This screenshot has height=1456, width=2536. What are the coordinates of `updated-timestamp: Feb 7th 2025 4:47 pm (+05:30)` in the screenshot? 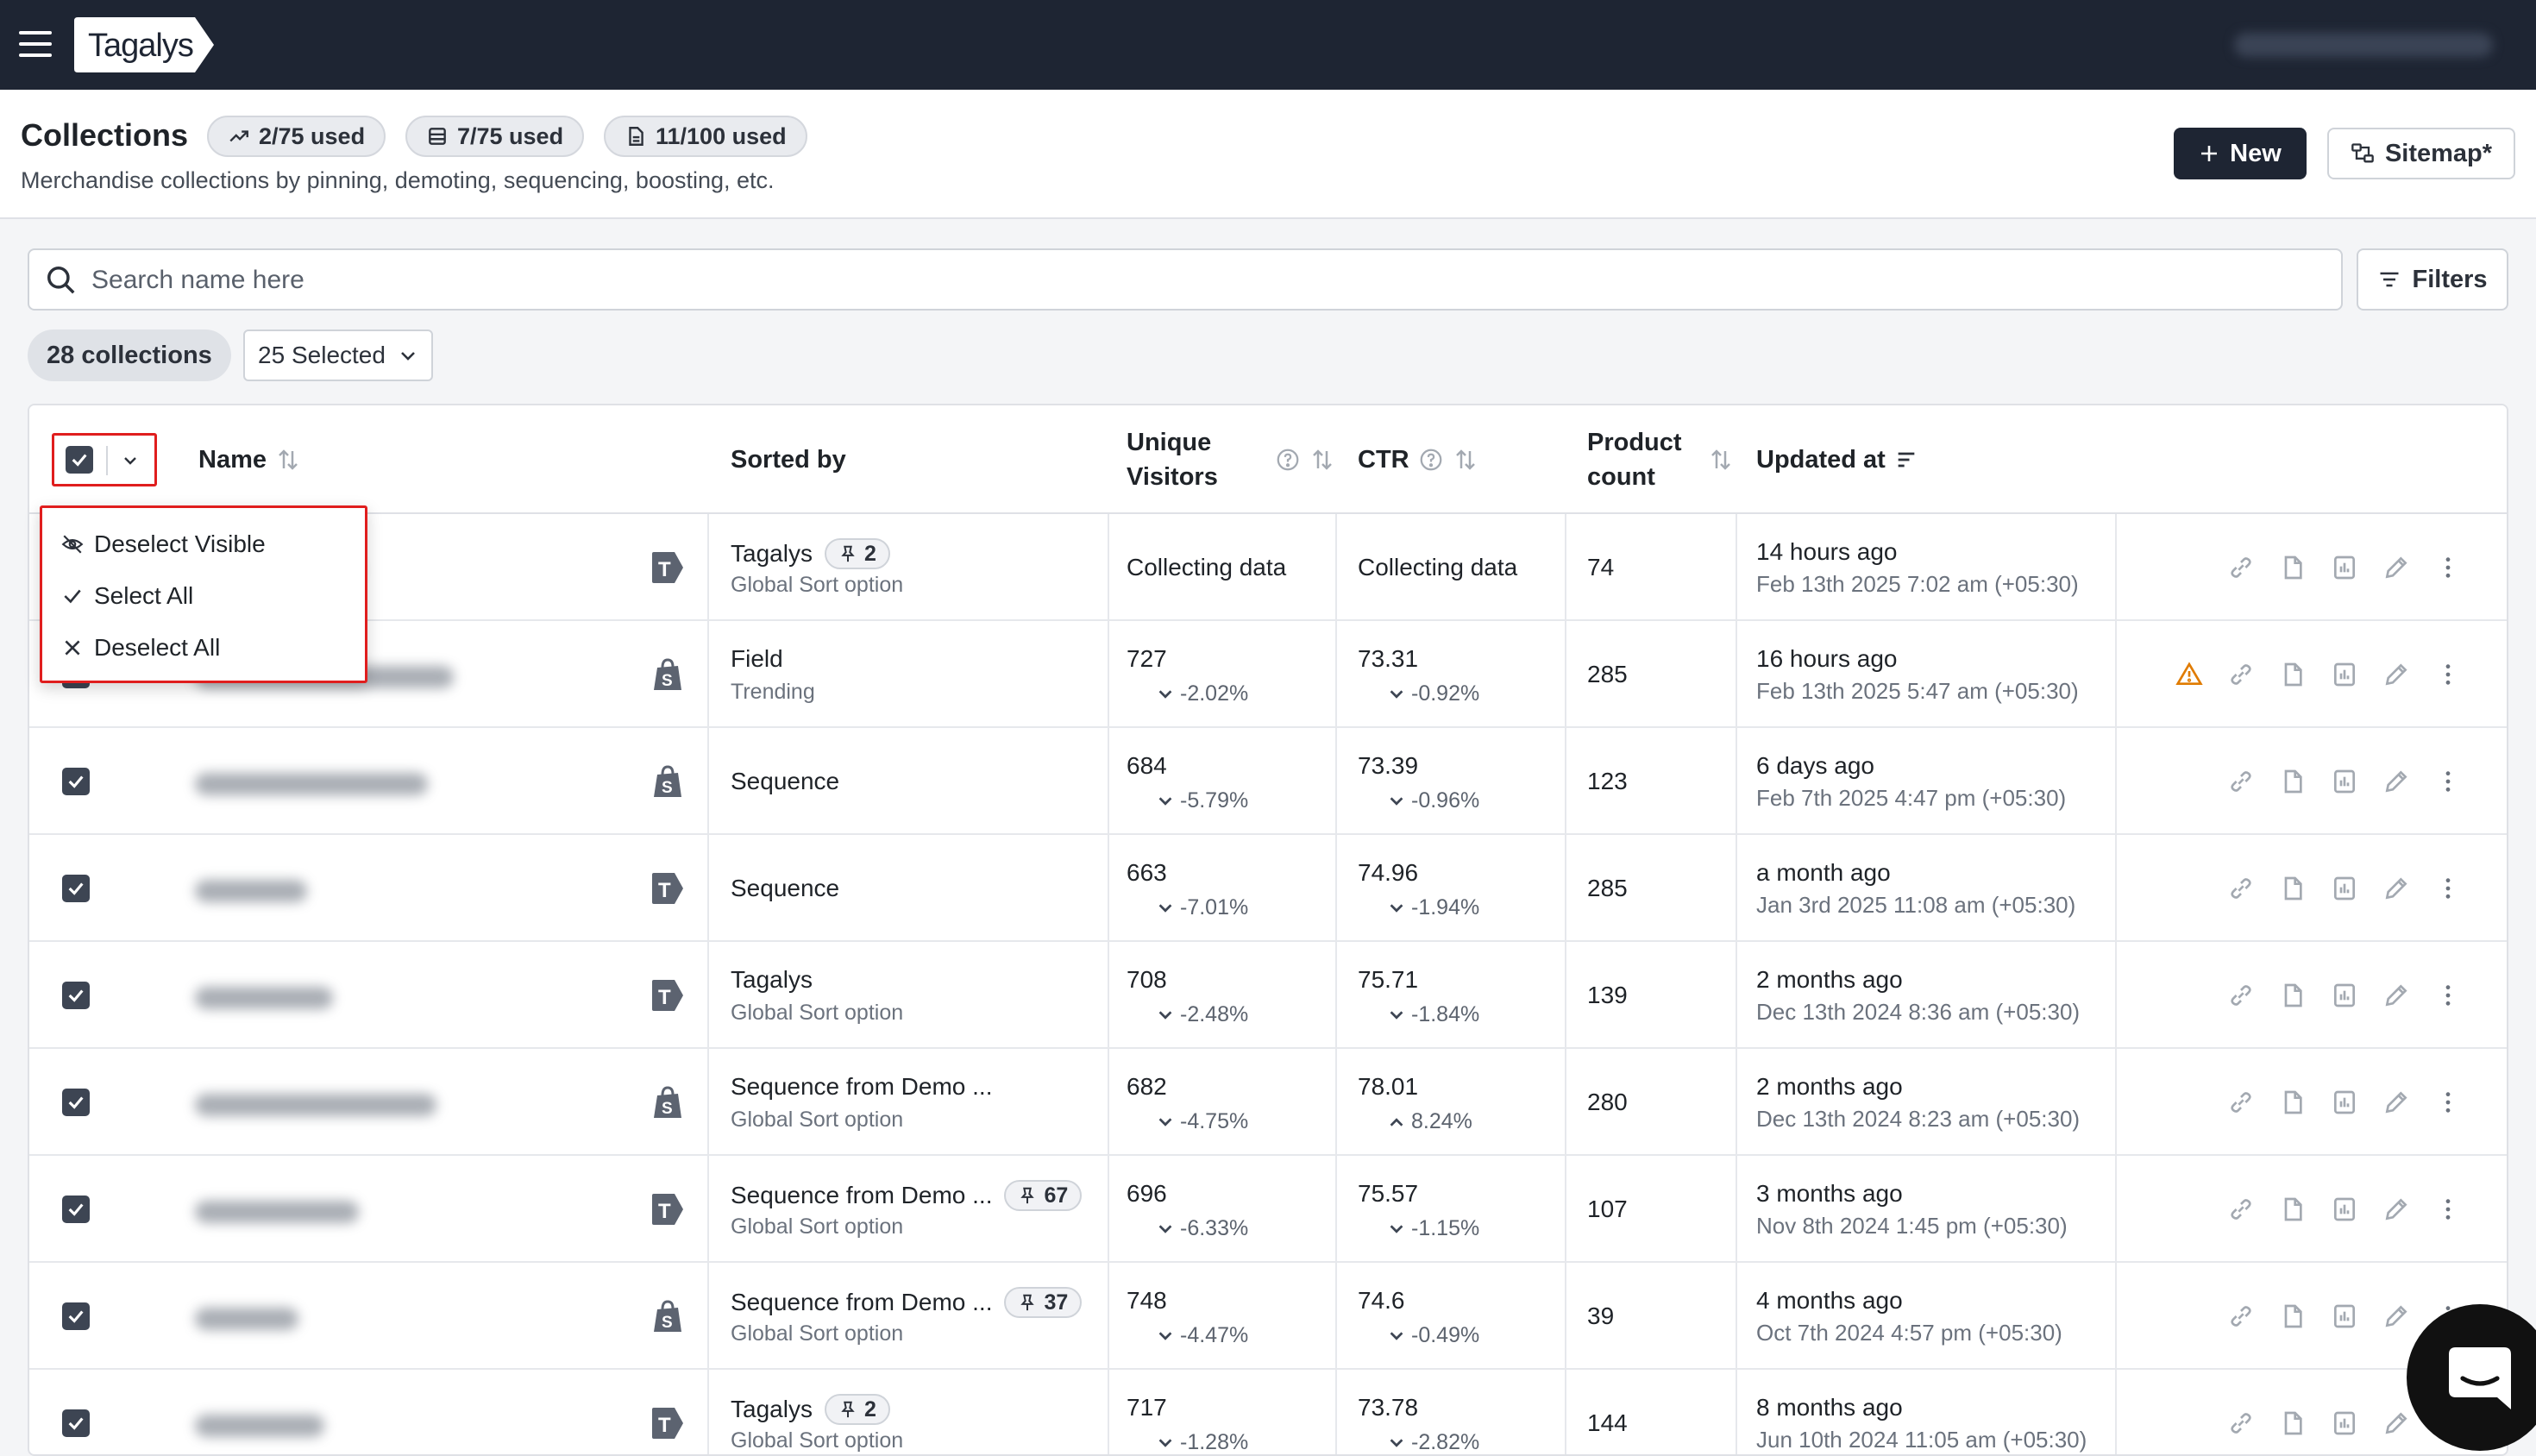 It's located at (1911, 798).